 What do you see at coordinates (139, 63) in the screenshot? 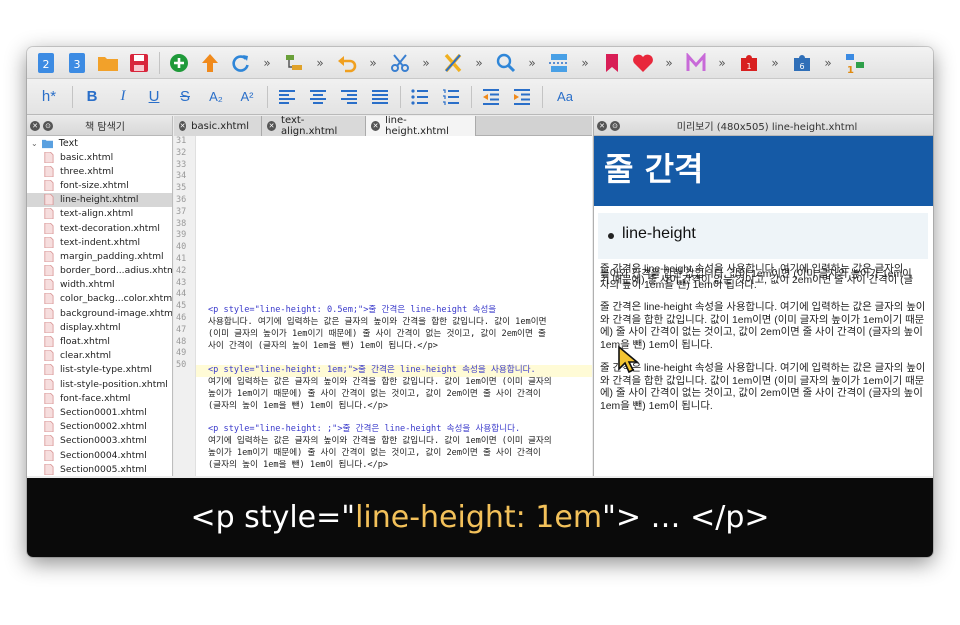
I see `save-icon` at bounding box center [139, 63].